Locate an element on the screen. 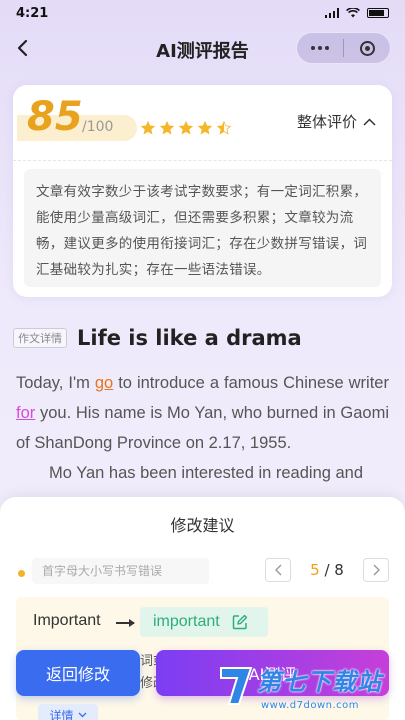 The image size is (405, 720). essay-tag: 作文详情 is located at coordinates (40, 338).